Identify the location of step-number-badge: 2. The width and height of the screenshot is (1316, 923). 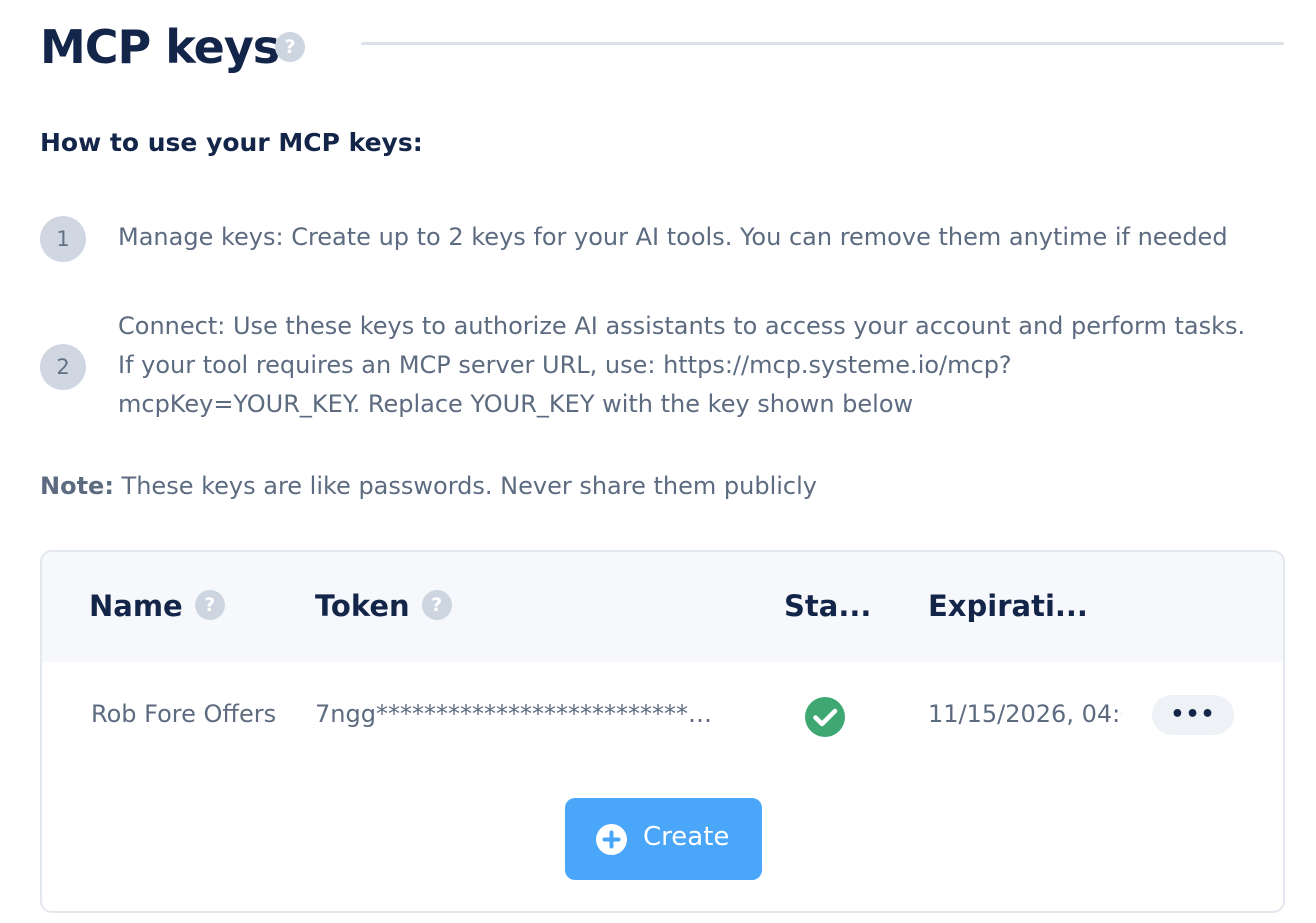
(63, 367).